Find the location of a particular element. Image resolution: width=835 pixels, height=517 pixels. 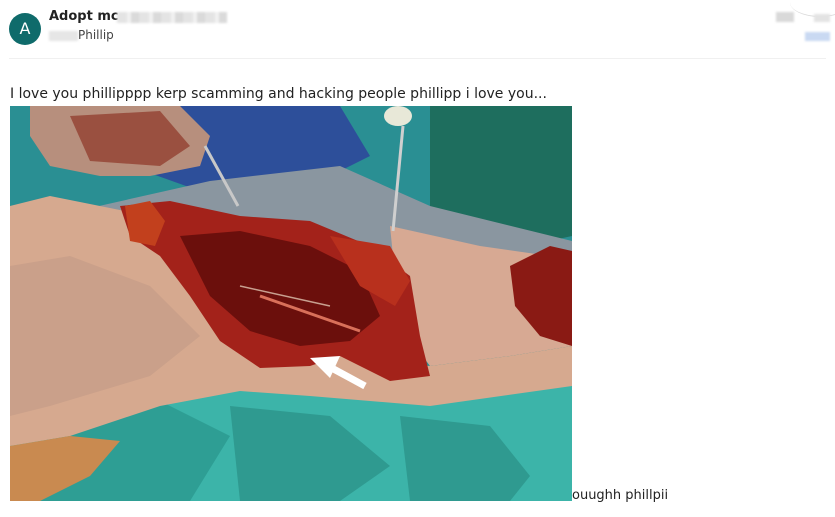

redacted-sender-email is located at coordinates (172, 17).